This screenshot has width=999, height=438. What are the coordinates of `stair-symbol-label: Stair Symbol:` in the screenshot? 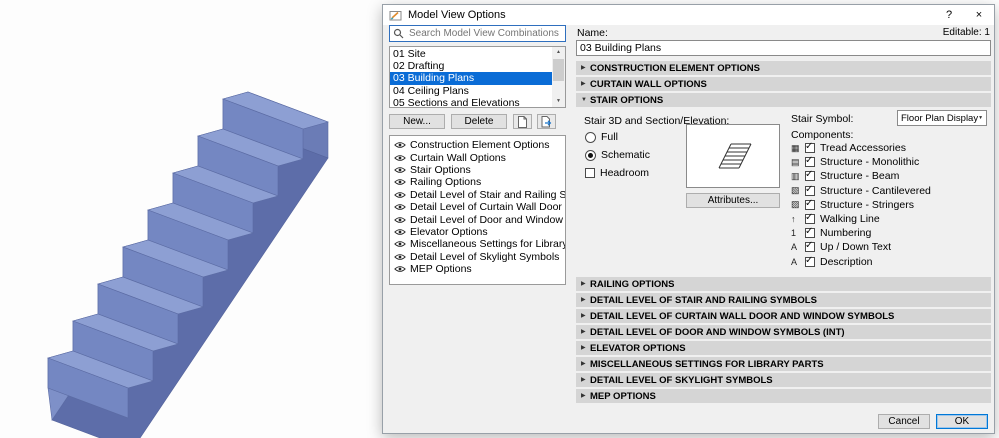 It's located at (822, 119).